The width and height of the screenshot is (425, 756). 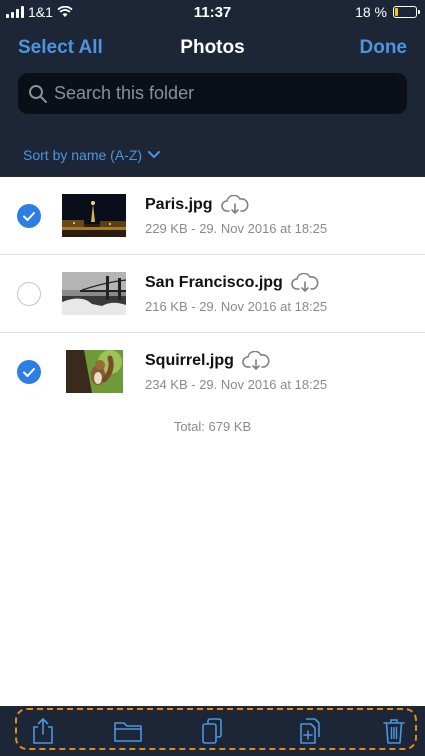 What do you see at coordinates (236, 228) in the screenshot?
I see `file-meta: 229 KB - 29. Nov 2016 at 18:25` at bounding box center [236, 228].